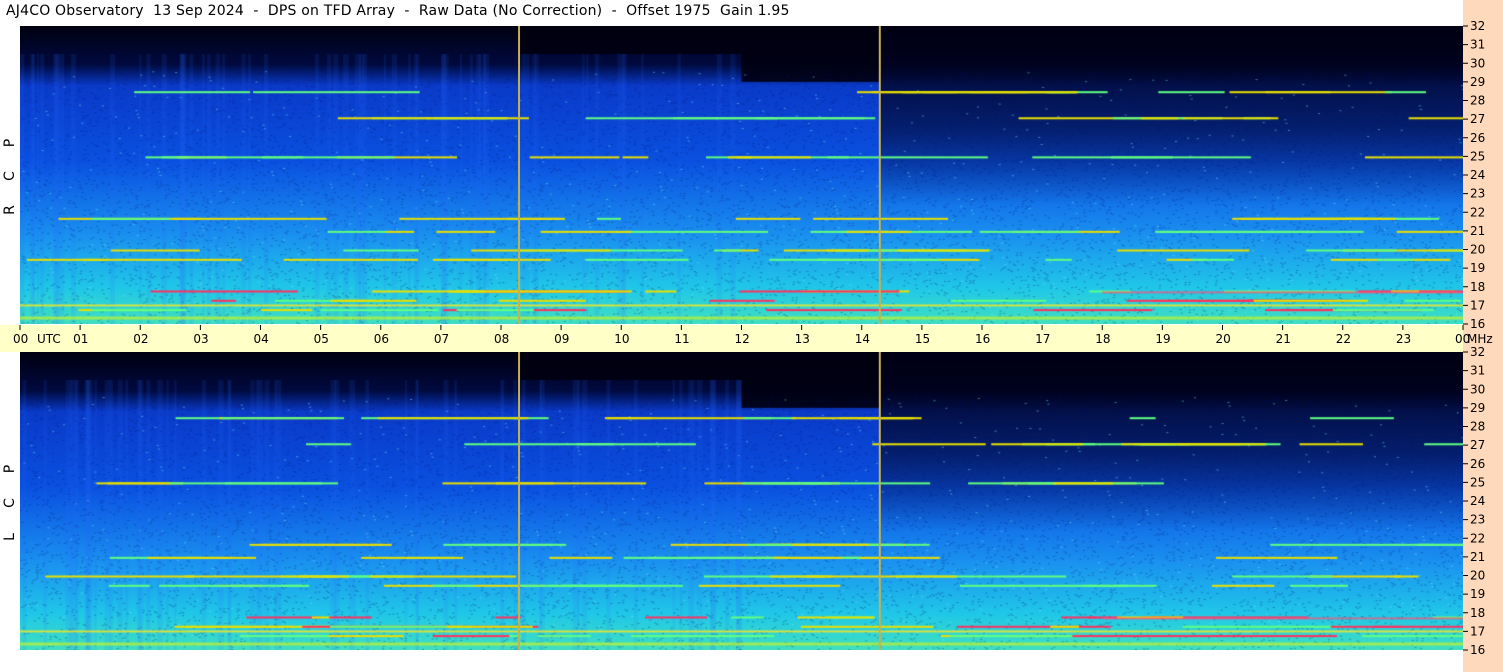  What do you see at coordinates (10, 537) in the screenshot?
I see `lcp-letter-l: L` at bounding box center [10, 537].